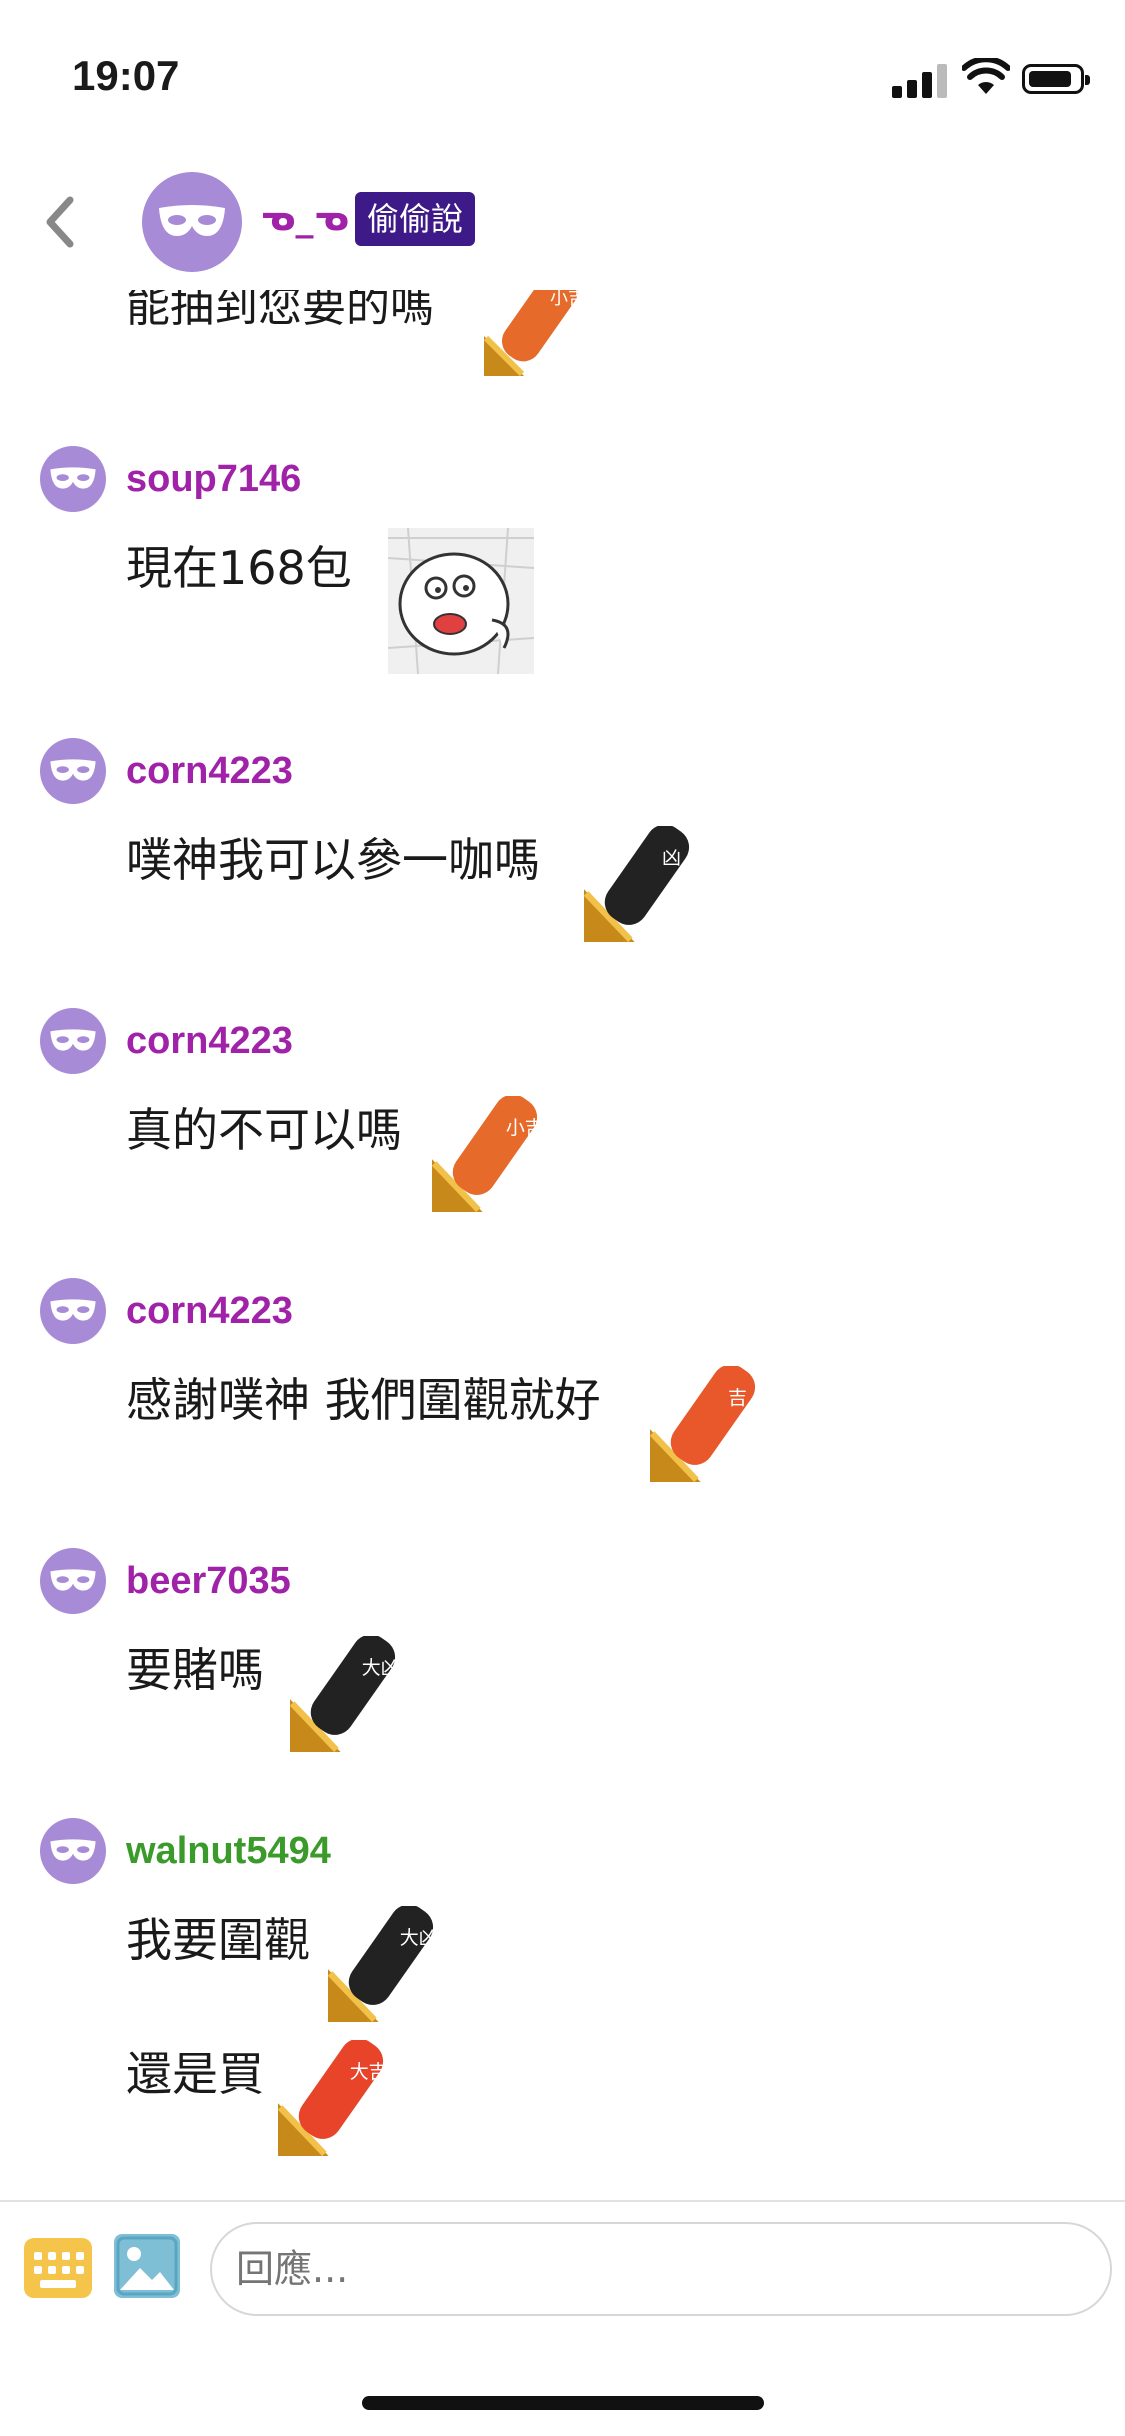  What do you see at coordinates (641, 885) in the screenshot?
I see `fortune-stick-sticker: 凶` at bounding box center [641, 885].